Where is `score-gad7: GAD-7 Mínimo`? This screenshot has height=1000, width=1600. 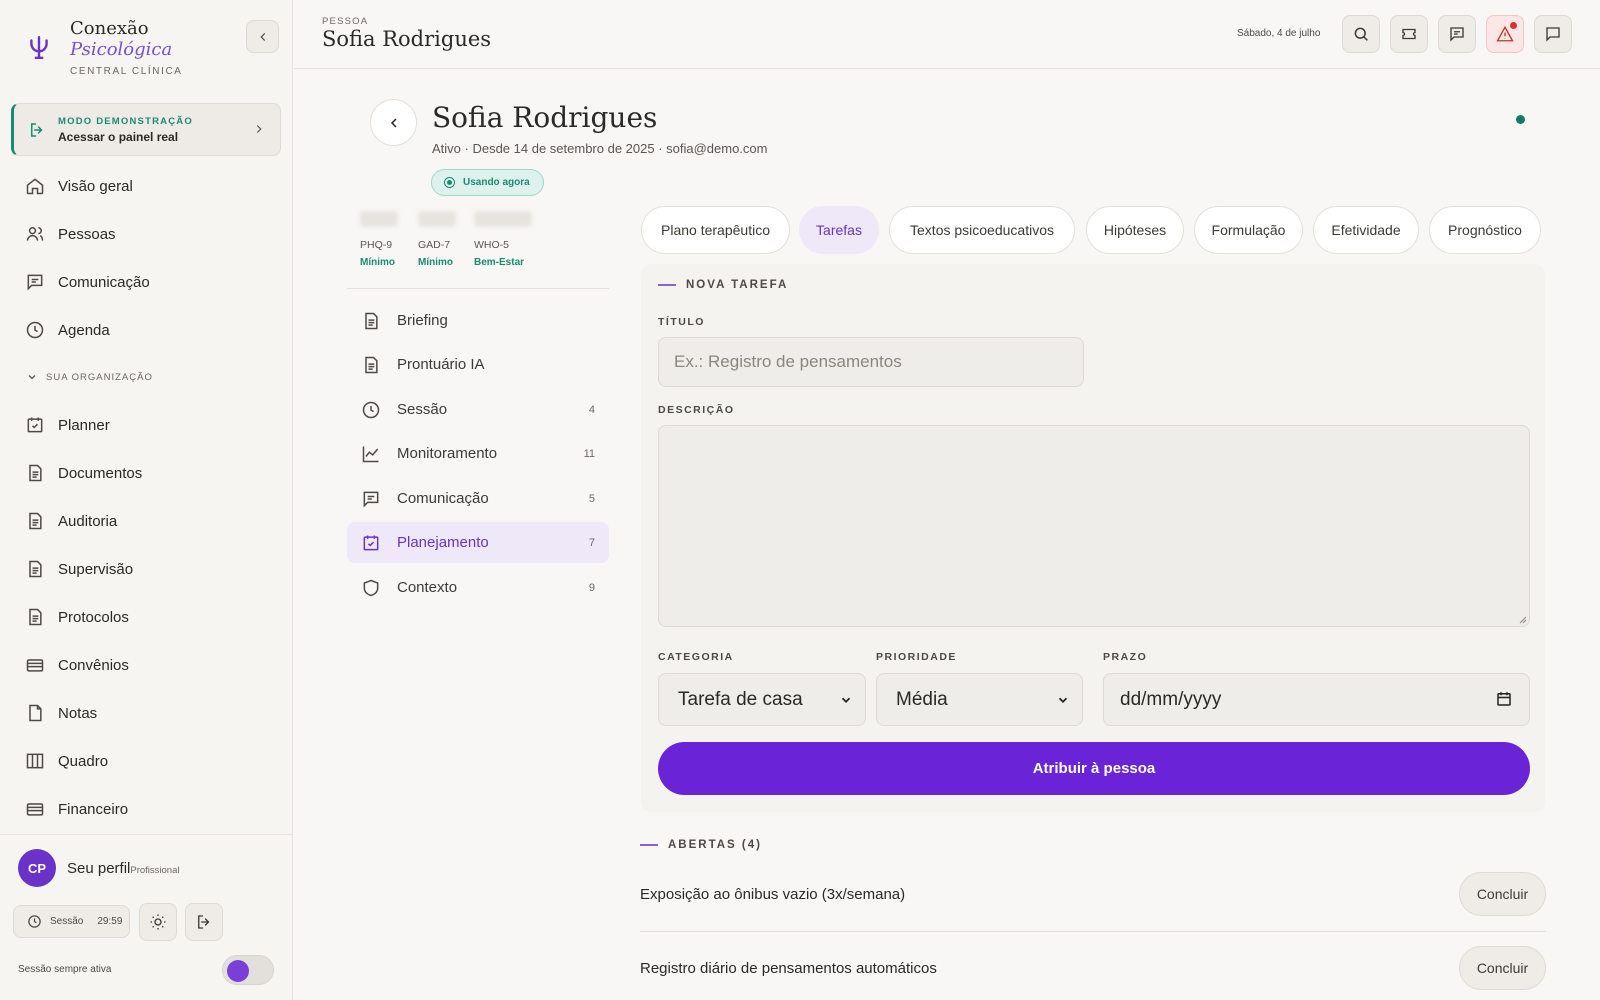 score-gad7: GAD-7 Mínimo is located at coordinates (437, 239).